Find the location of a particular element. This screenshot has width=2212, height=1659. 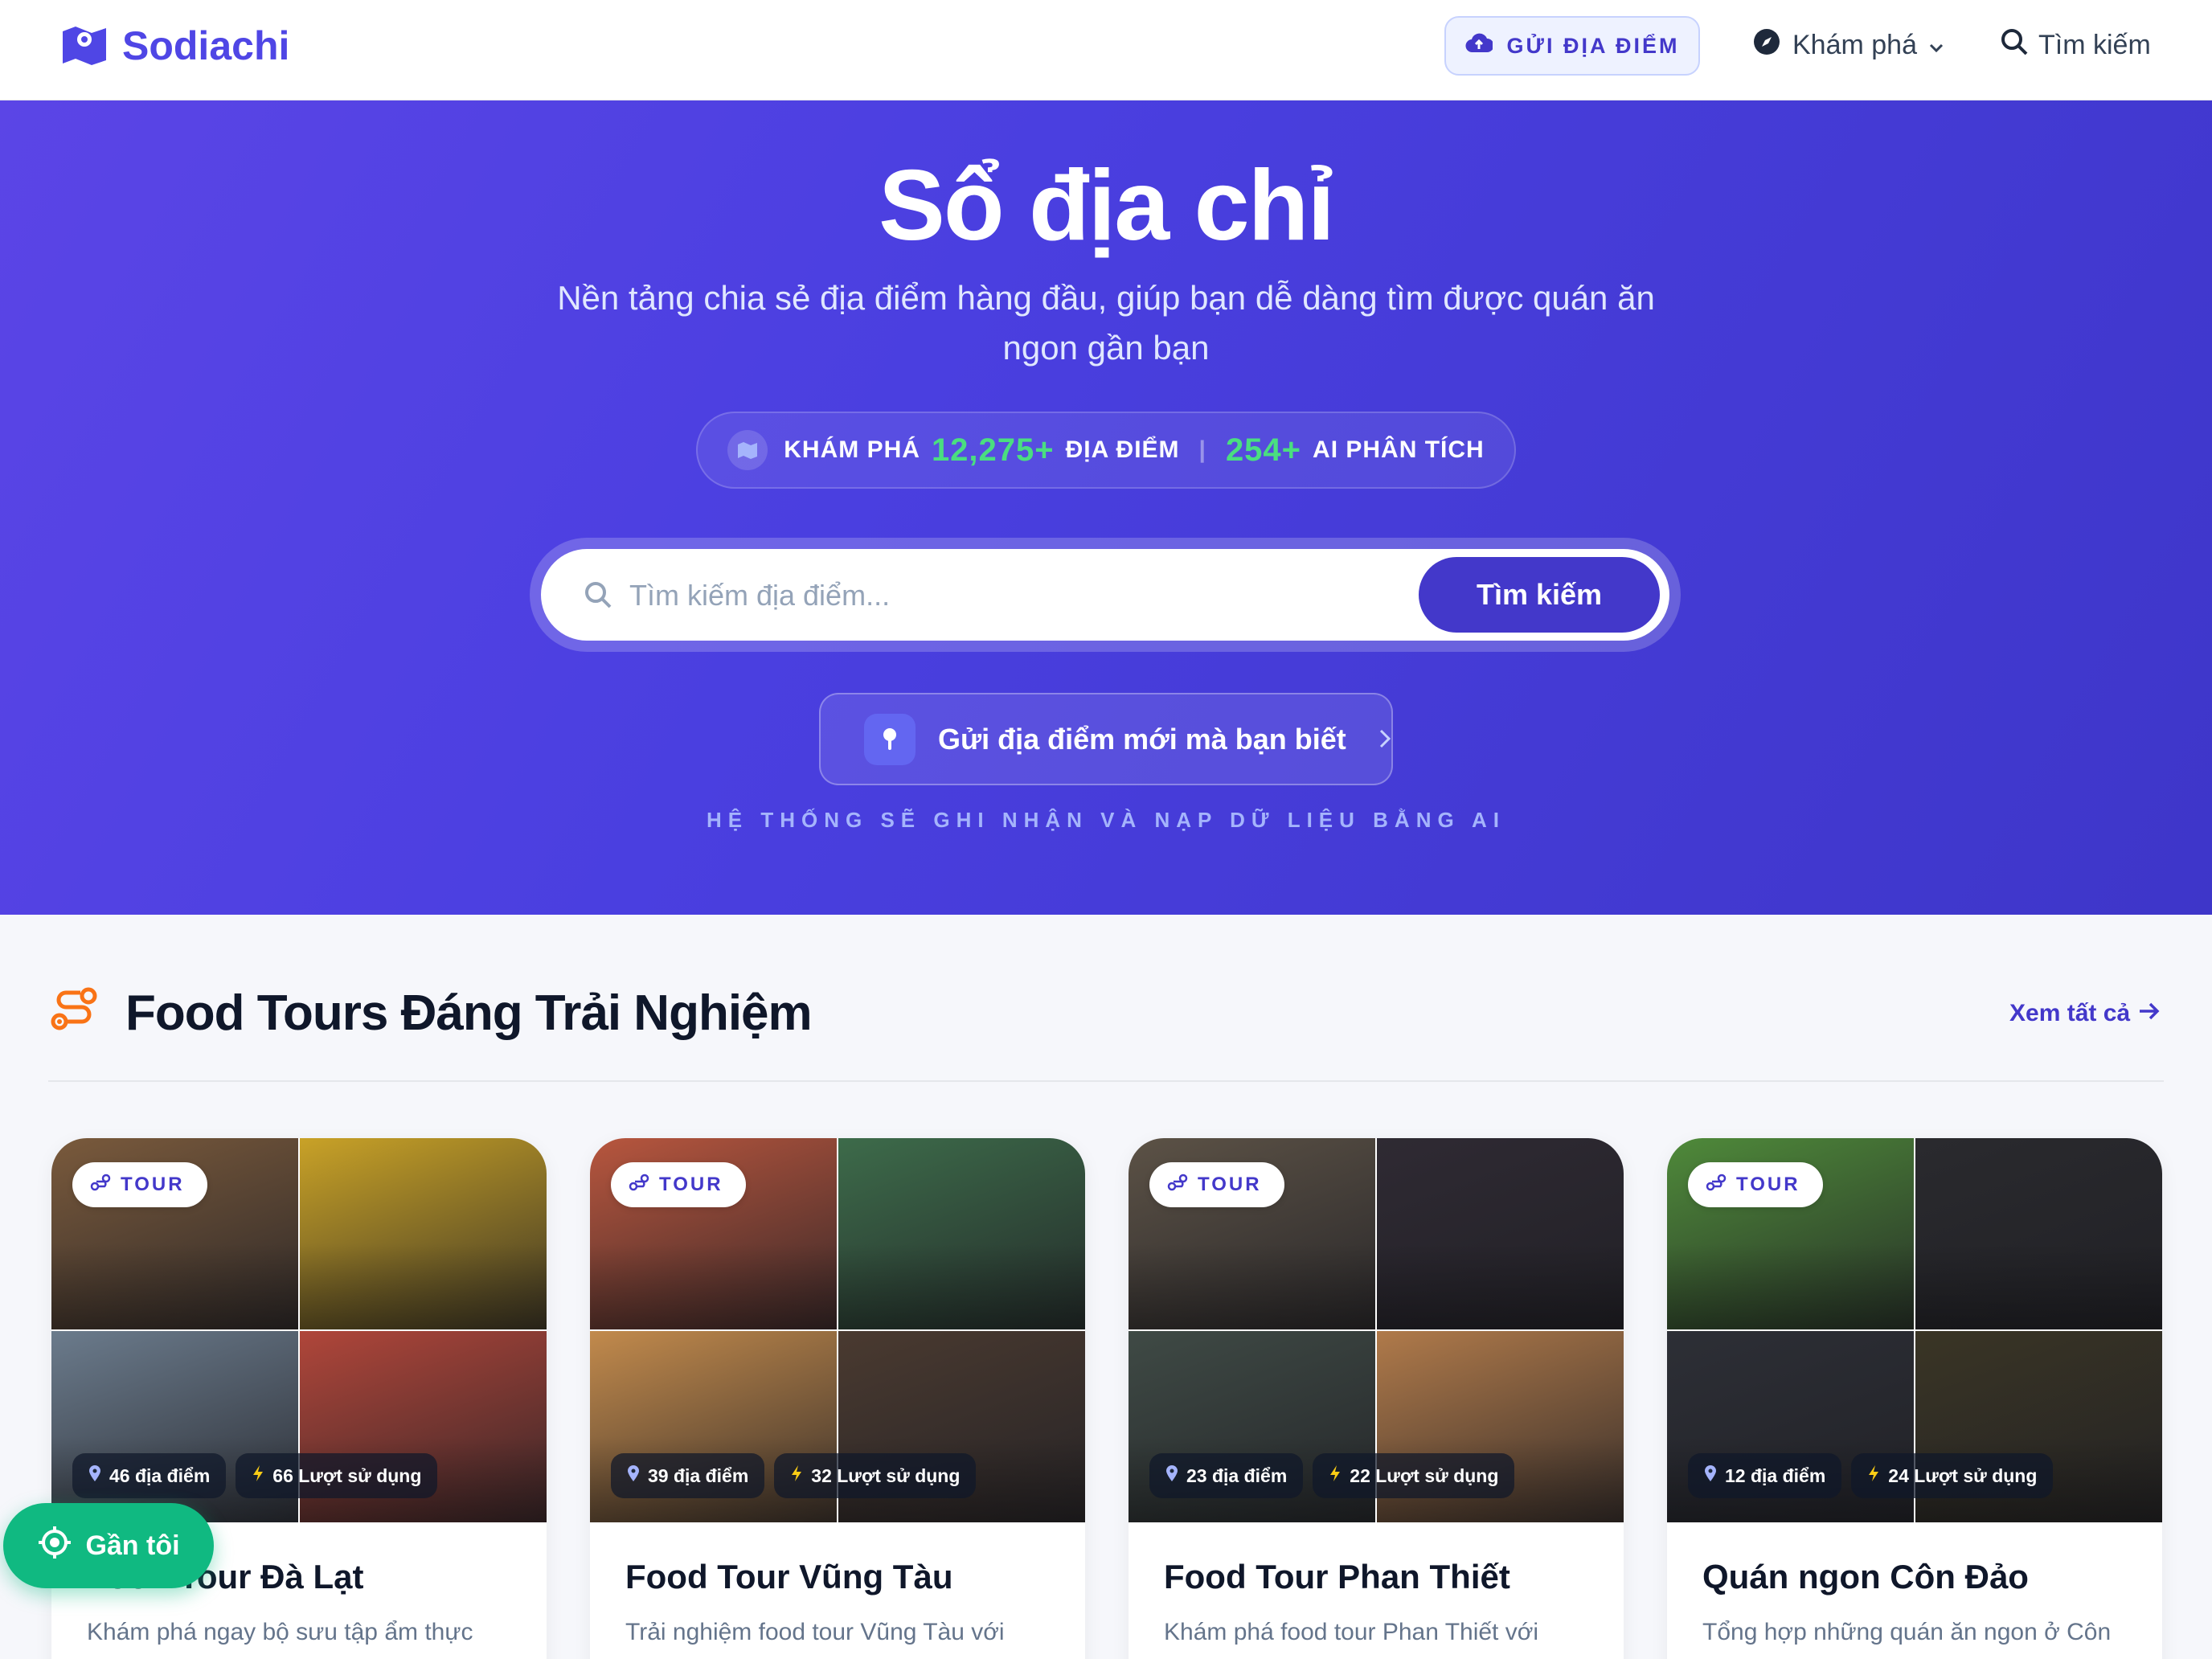

places-badge-label: 12 địa điểm is located at coordinates (1775, 1475).